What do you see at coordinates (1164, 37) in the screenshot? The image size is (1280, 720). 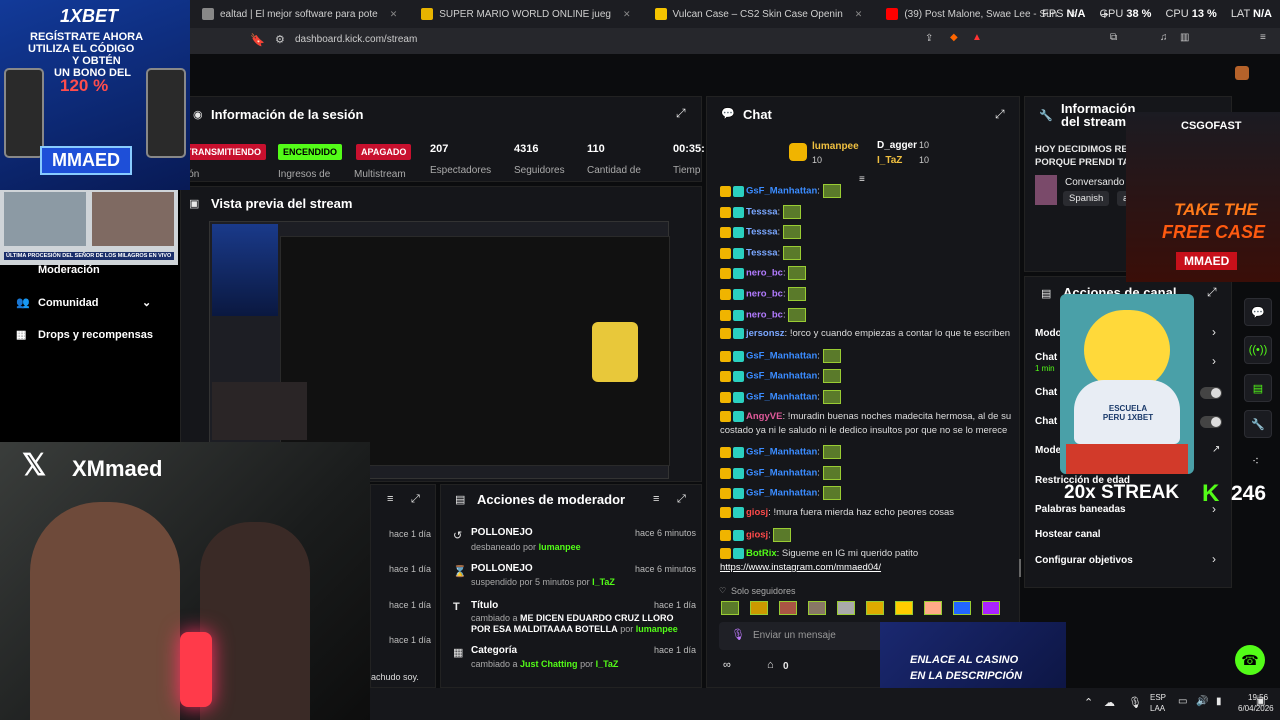 I see `media-icon: ♫` at bounding box center [1164, 37].